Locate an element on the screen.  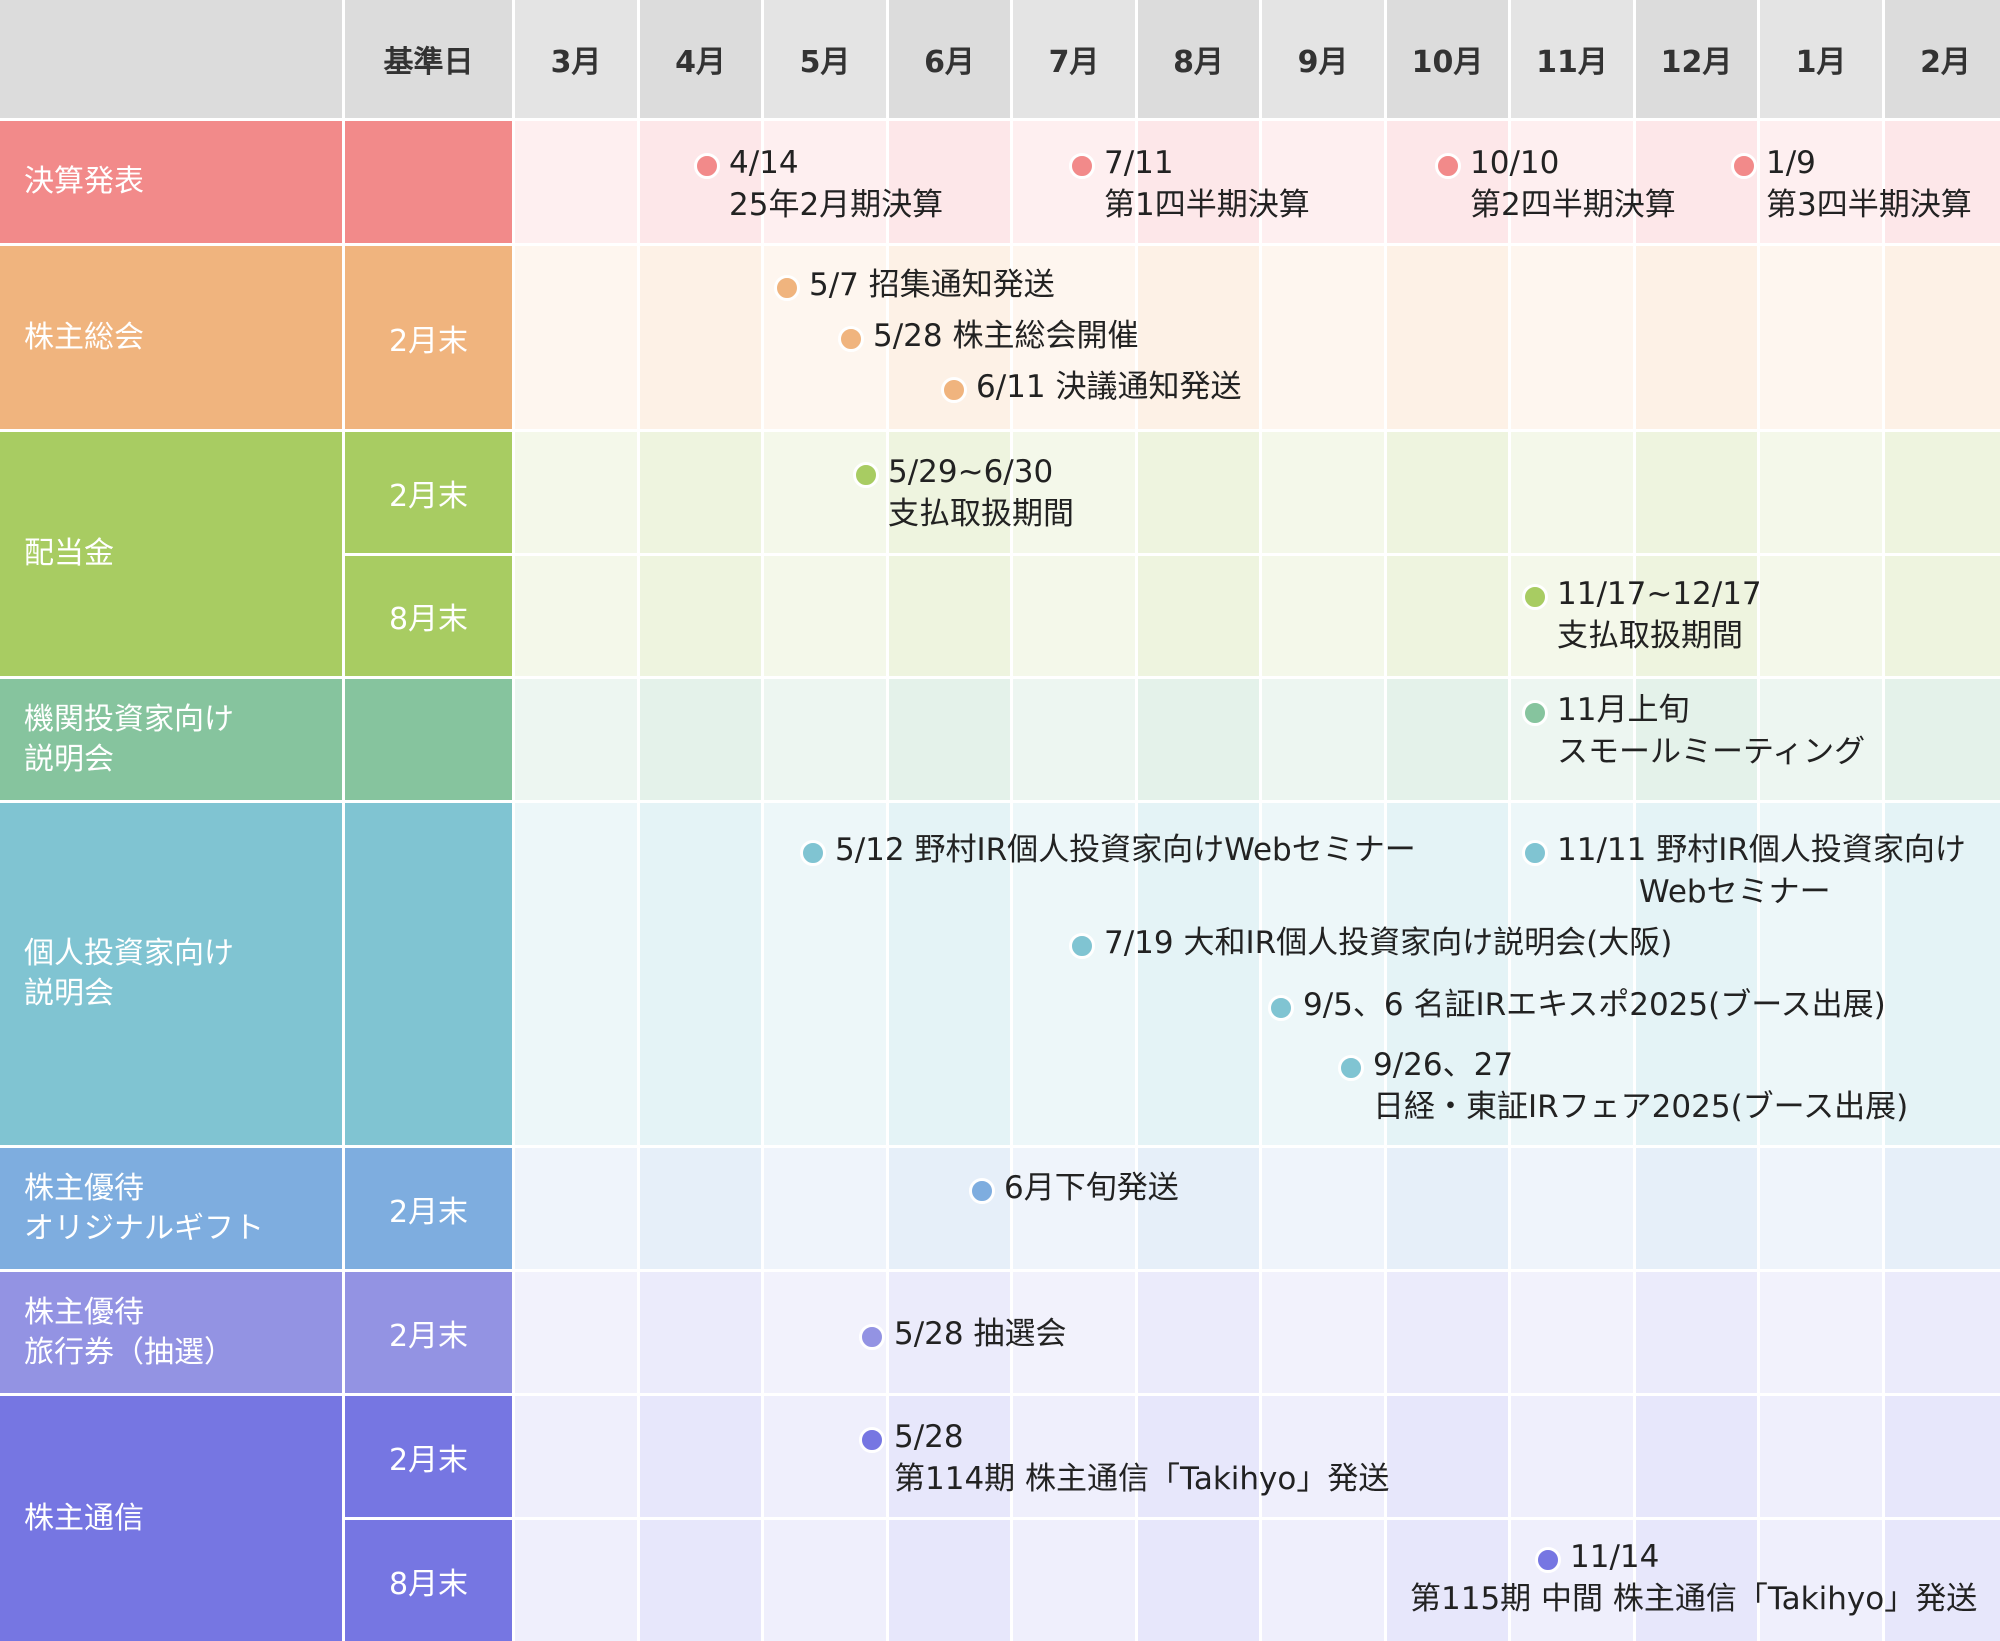
timeline-haitou-aug is located at coordinates (1257, 616).